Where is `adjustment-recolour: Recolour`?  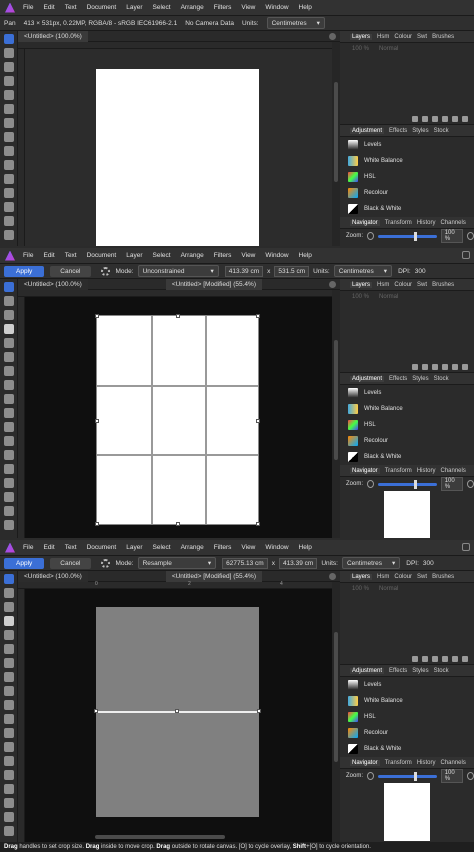
adjustment-recolour: Recolour is located at coordinates (407, 441).